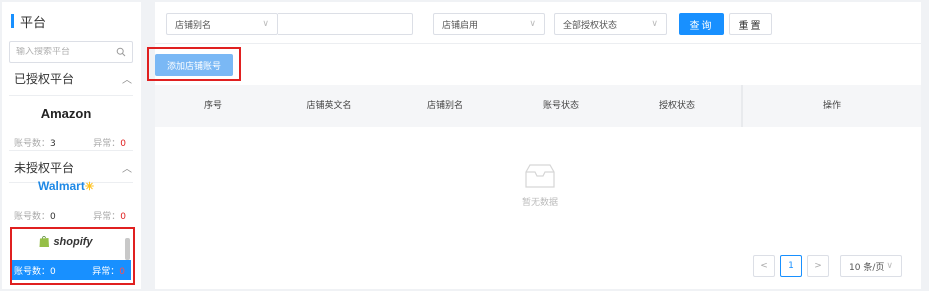  Describe the element at coordinates (121, 52) in the screenshot. I see `search-icon` at that location.